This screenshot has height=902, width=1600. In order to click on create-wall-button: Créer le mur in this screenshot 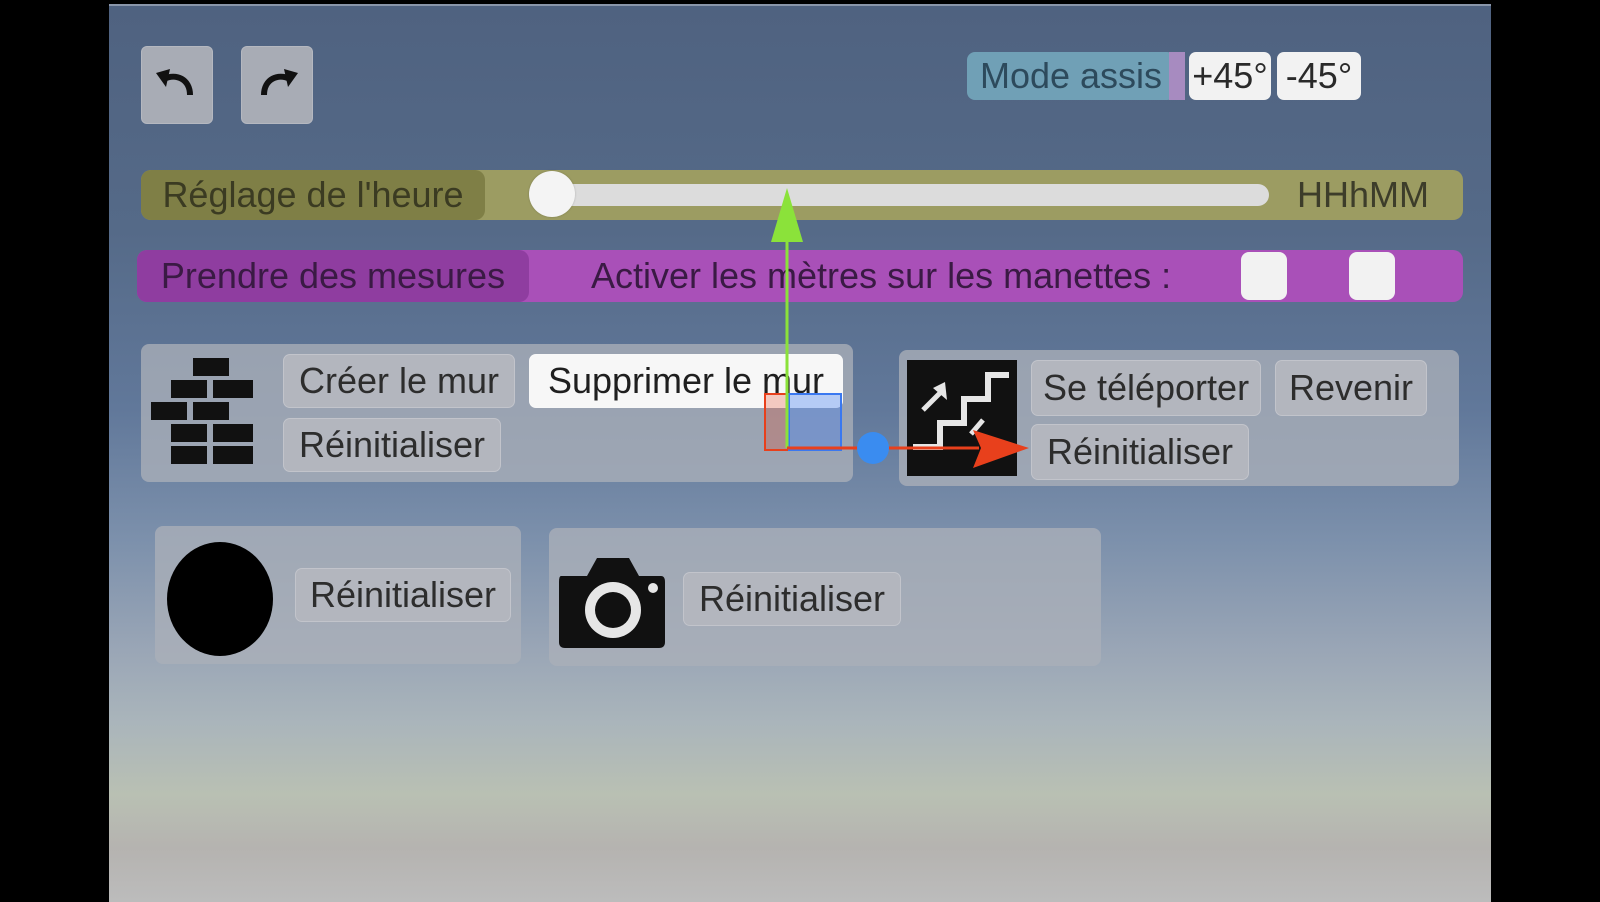, I will do `click(399, 381)`.